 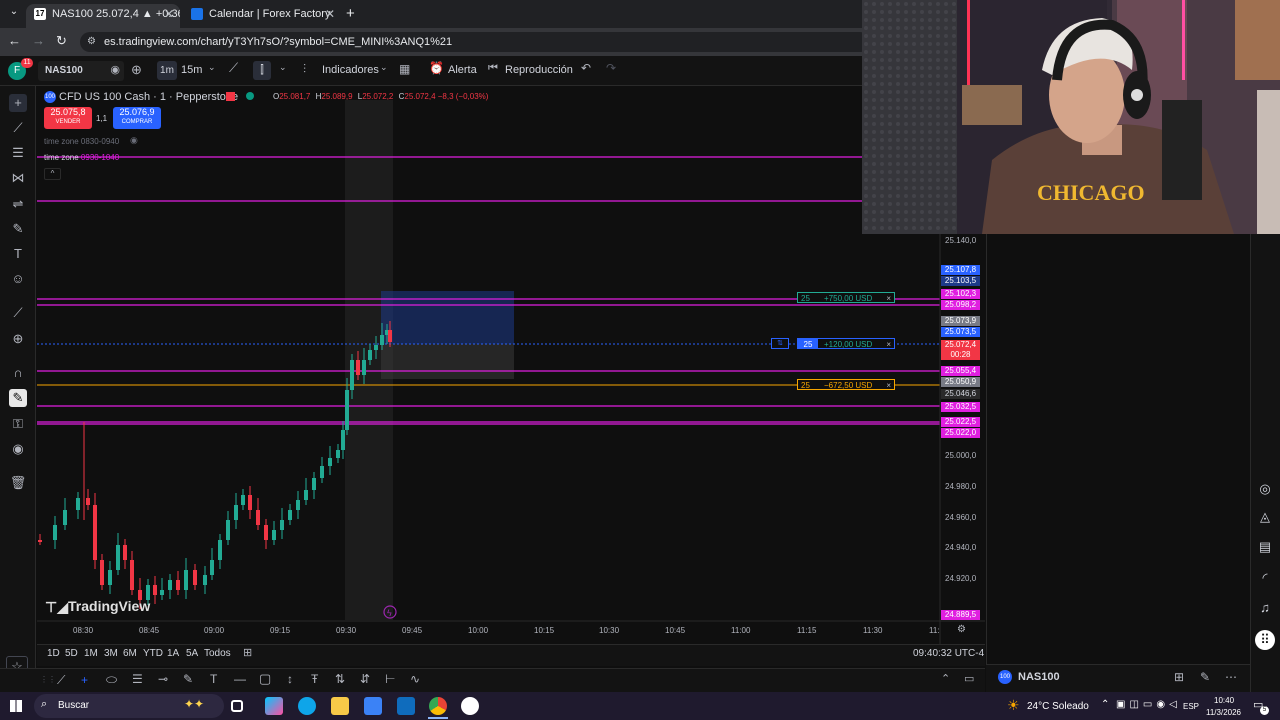 What do you see at coordinates (217, 653) in the screenshot?
I see `range-all-button: Todos` at bounding box center [217, 653].